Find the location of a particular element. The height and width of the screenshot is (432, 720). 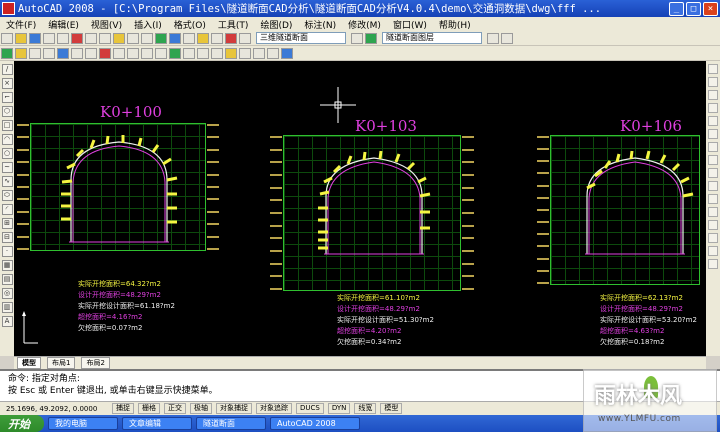

style-combo: 隧道断面图层 is located at coordinates (432, 38).